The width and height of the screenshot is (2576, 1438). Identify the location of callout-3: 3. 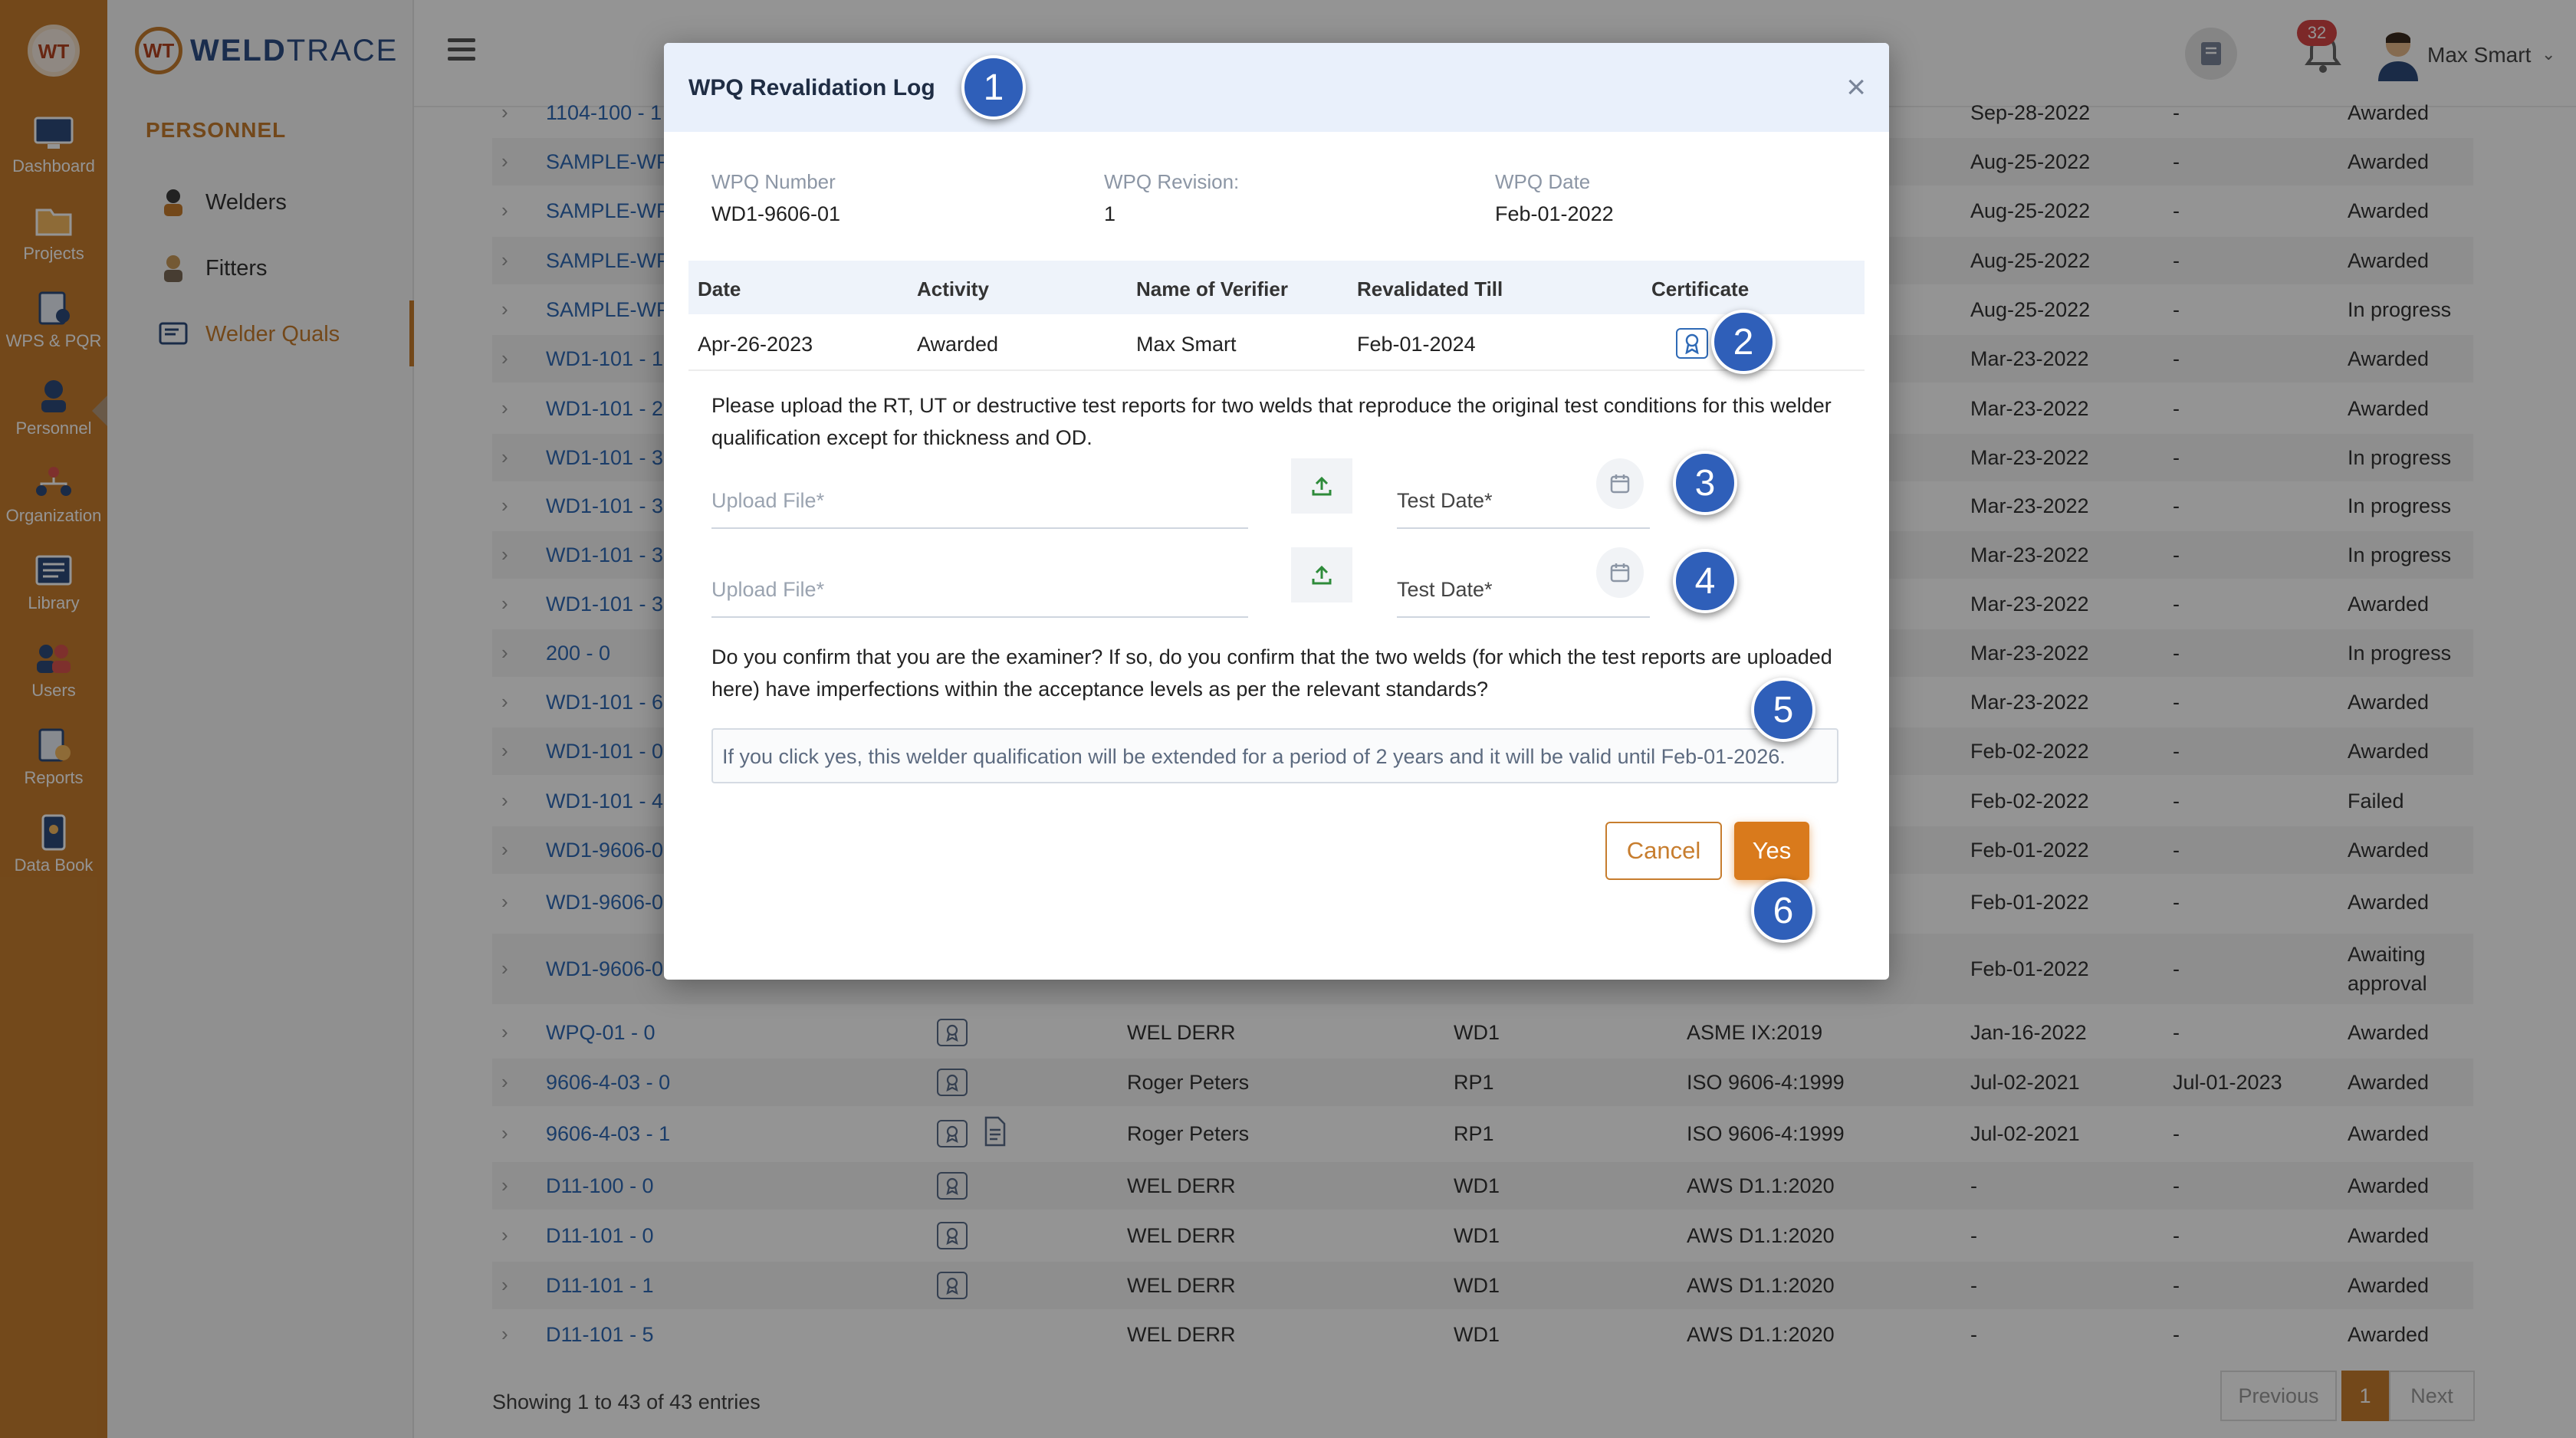
(1705, 483).